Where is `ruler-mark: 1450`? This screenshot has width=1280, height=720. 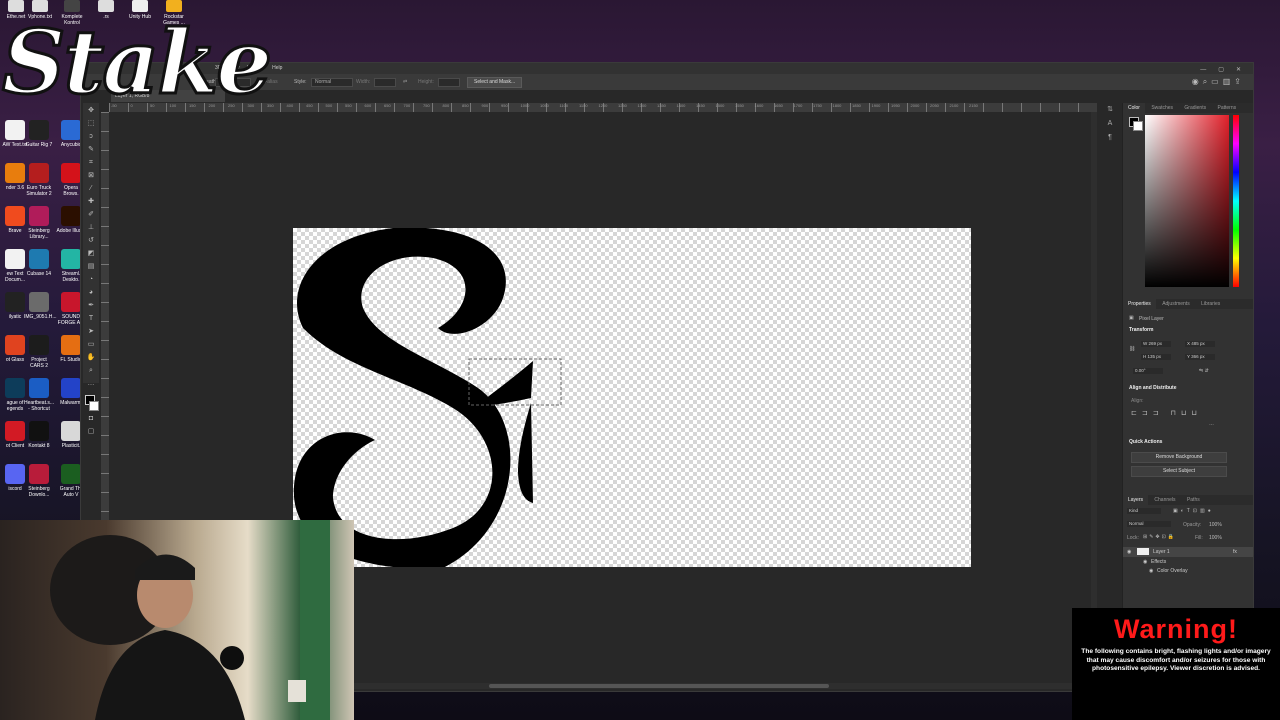 ruler-mark: 1450 is located at coordinates (700, 105).